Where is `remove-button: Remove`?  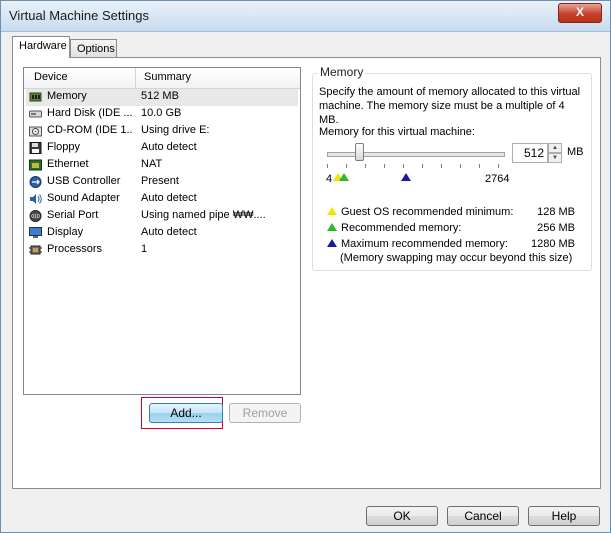 remove-button: Remove is located at coordinates (265, 413).